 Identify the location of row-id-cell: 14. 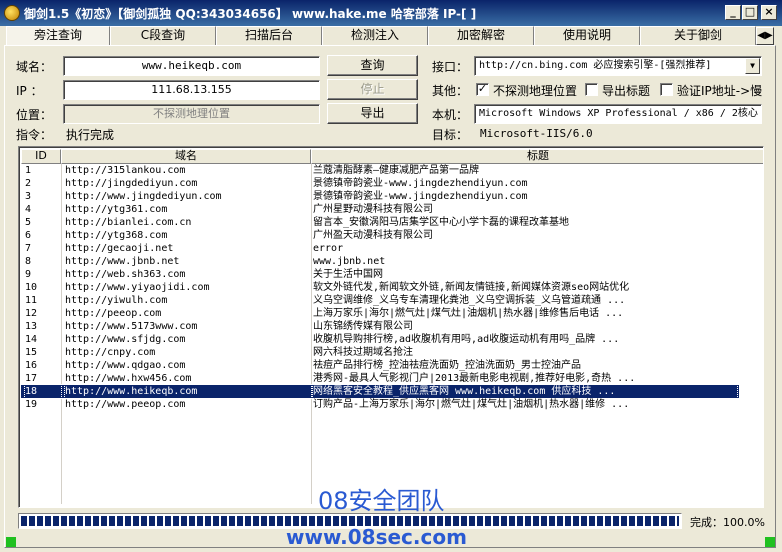
(31, 339).